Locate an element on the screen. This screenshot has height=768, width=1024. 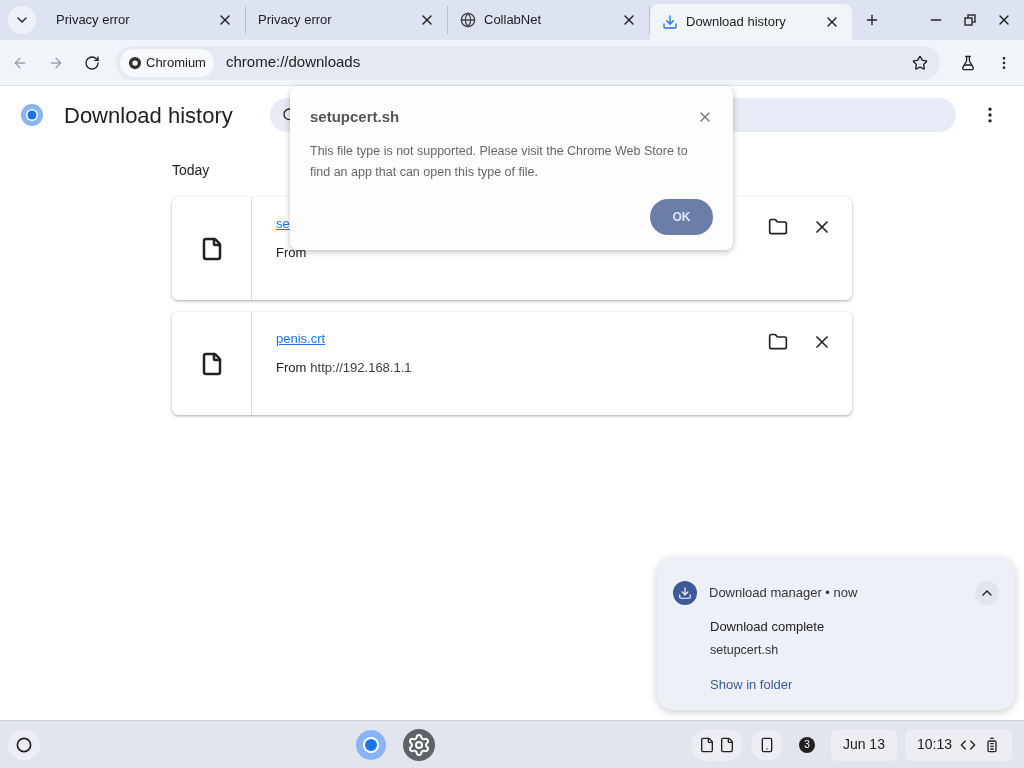
bookmark-star-icon is located at coordinates (920, 62).